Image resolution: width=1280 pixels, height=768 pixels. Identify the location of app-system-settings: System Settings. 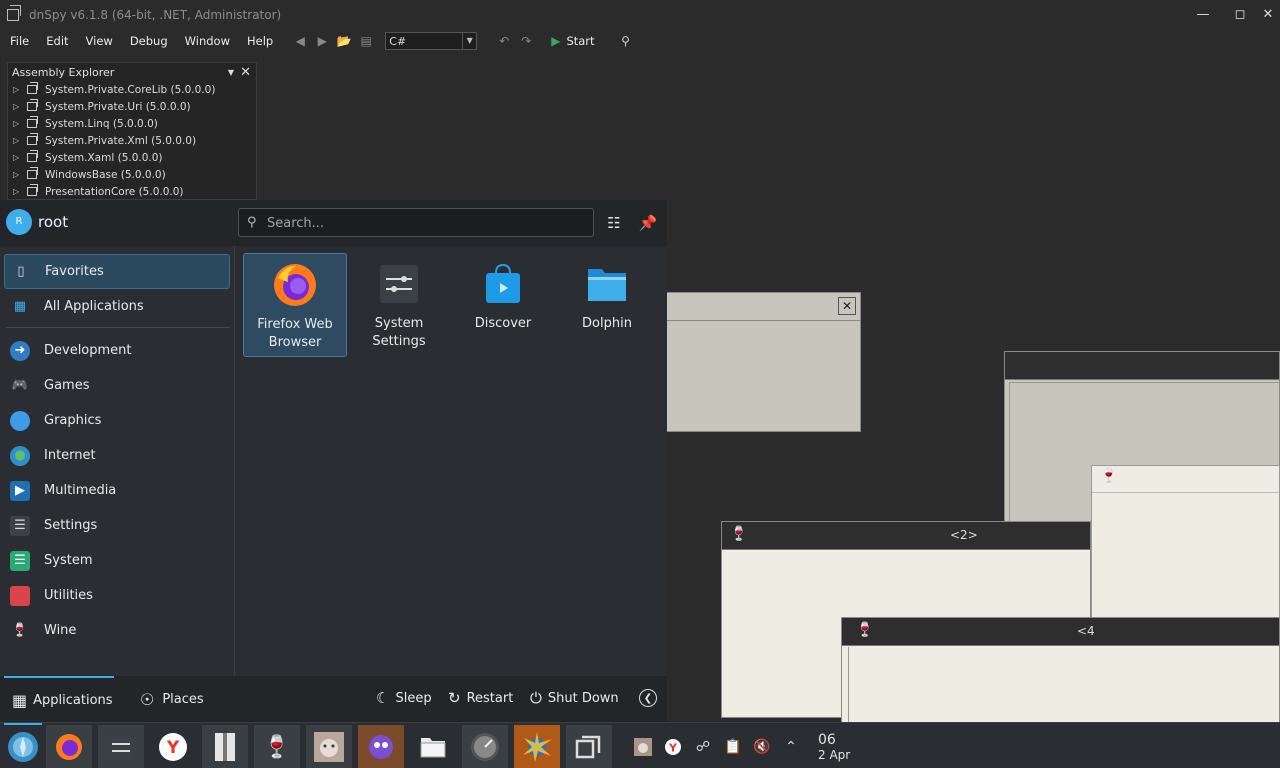
(399, 305).